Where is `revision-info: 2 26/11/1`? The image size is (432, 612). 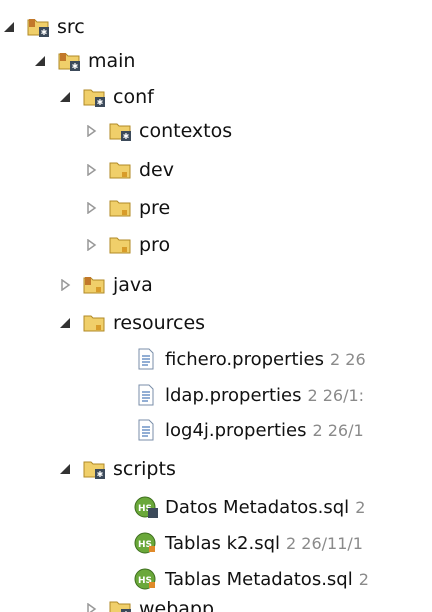 revision-info: 2 26/11/1 is located at coordinates (324, 543).